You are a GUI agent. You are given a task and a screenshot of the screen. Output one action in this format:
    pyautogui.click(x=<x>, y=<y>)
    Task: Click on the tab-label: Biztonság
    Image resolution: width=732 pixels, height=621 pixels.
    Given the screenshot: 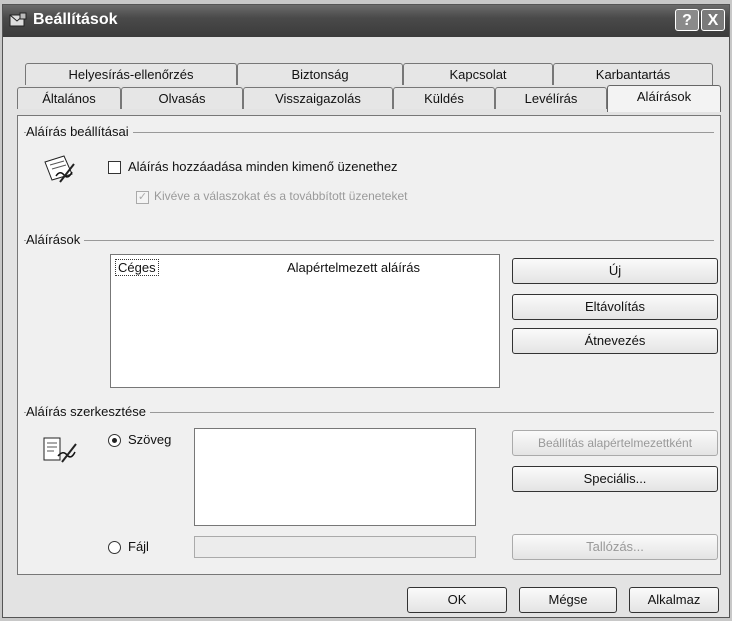 What is the action you would take?
    pyautogui.click(x=320, y=74)
    